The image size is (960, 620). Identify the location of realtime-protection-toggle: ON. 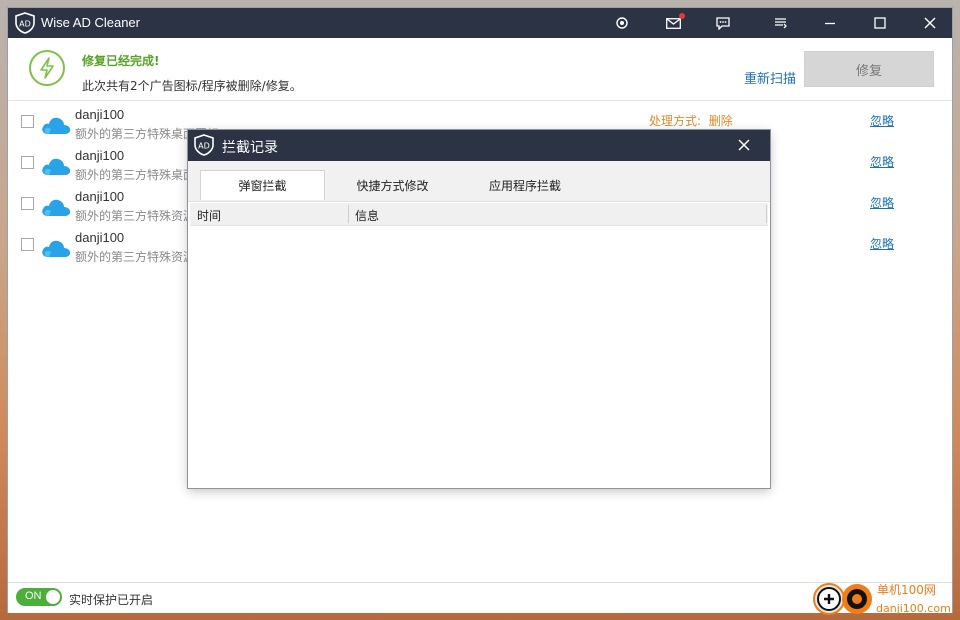
(39, 597).